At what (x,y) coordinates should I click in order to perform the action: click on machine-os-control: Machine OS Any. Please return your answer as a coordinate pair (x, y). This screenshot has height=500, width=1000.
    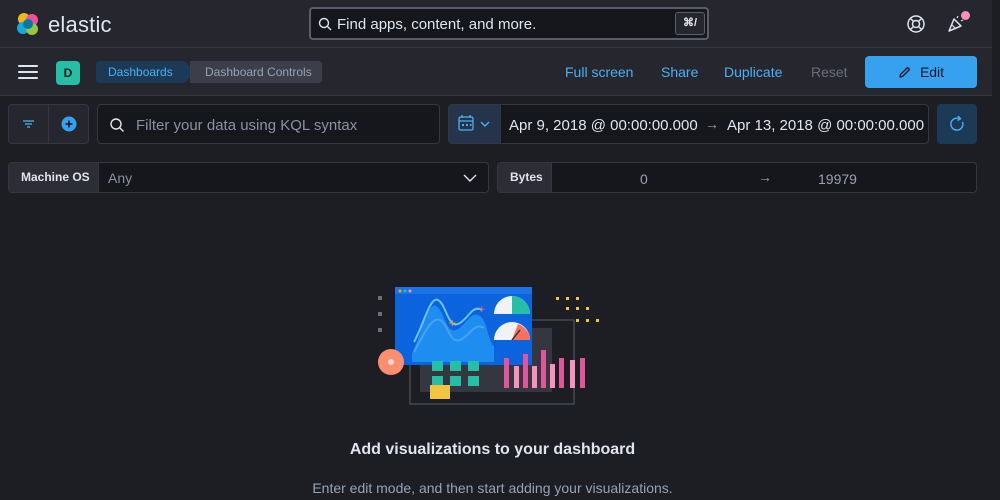
    Looking at the image, I should click on (248, 177).